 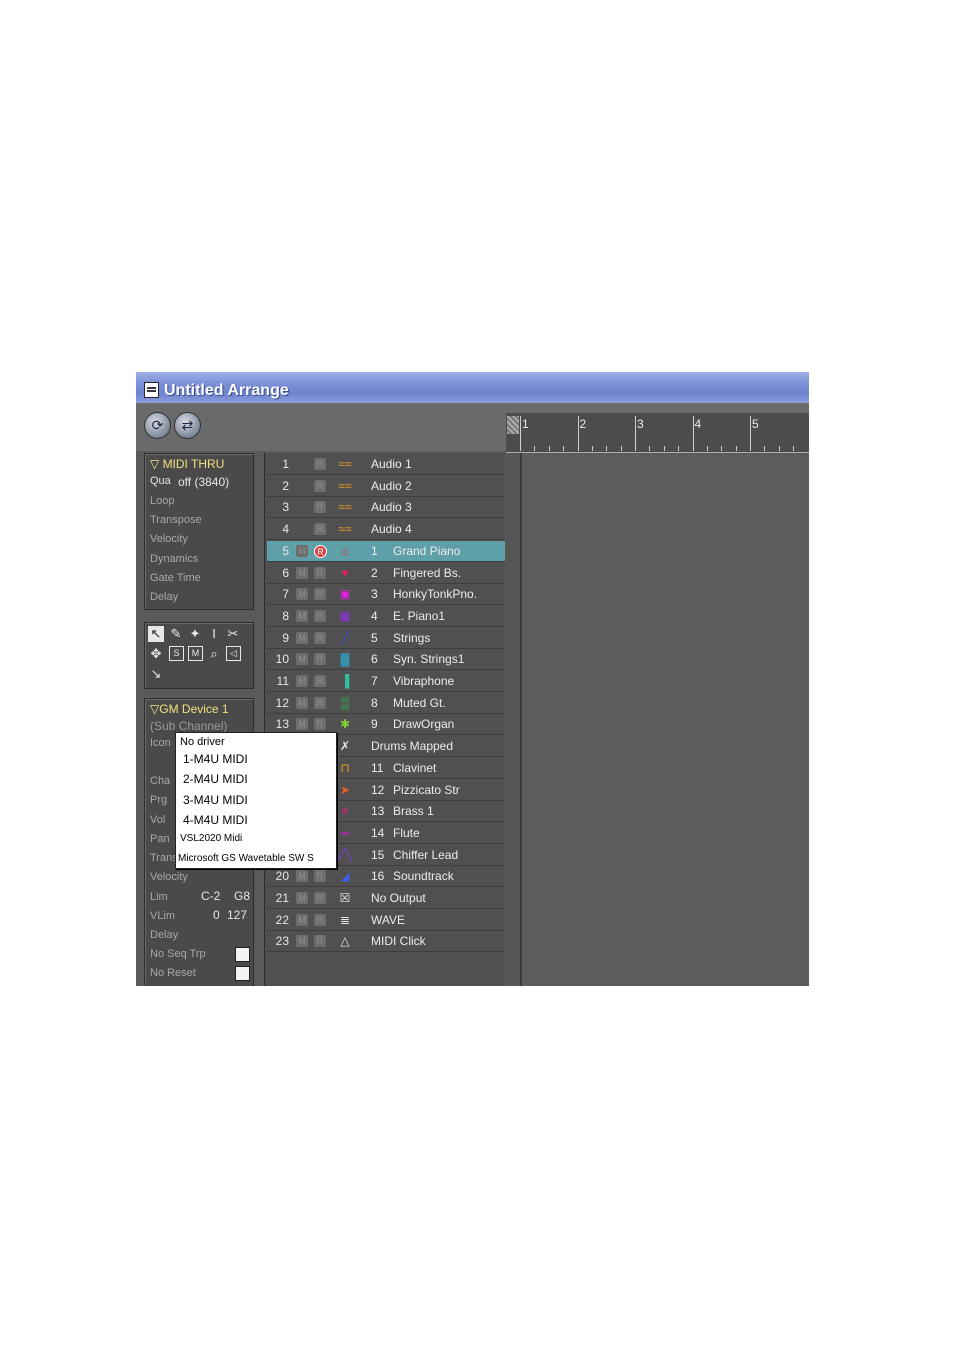 I want to click on no-seq-trp-checkbox, so click(x=242, y=954).